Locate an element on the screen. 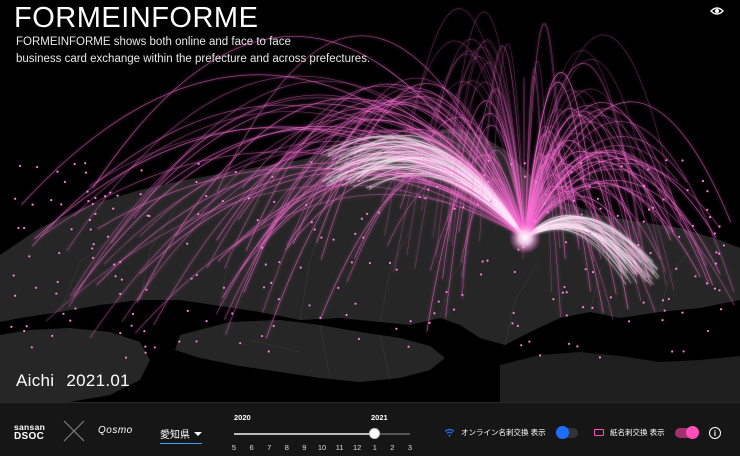 The image size is (740, 456). month-tick: 11 is located at coordinates (340, 447).